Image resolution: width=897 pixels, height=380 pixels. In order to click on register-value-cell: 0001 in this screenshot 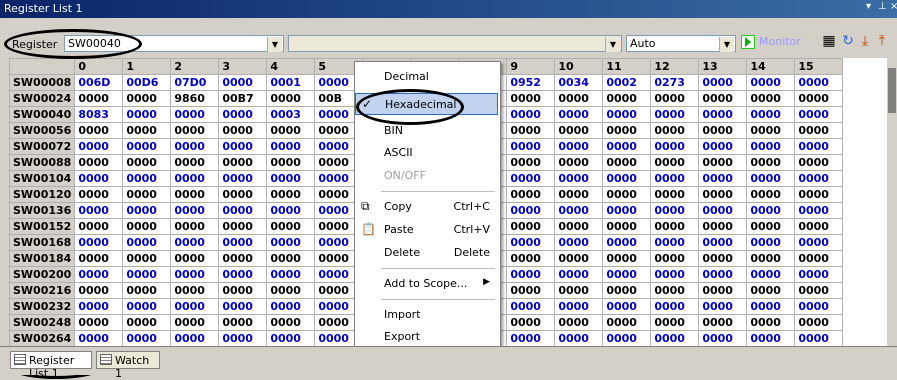, I will do `click(291, 82)`.